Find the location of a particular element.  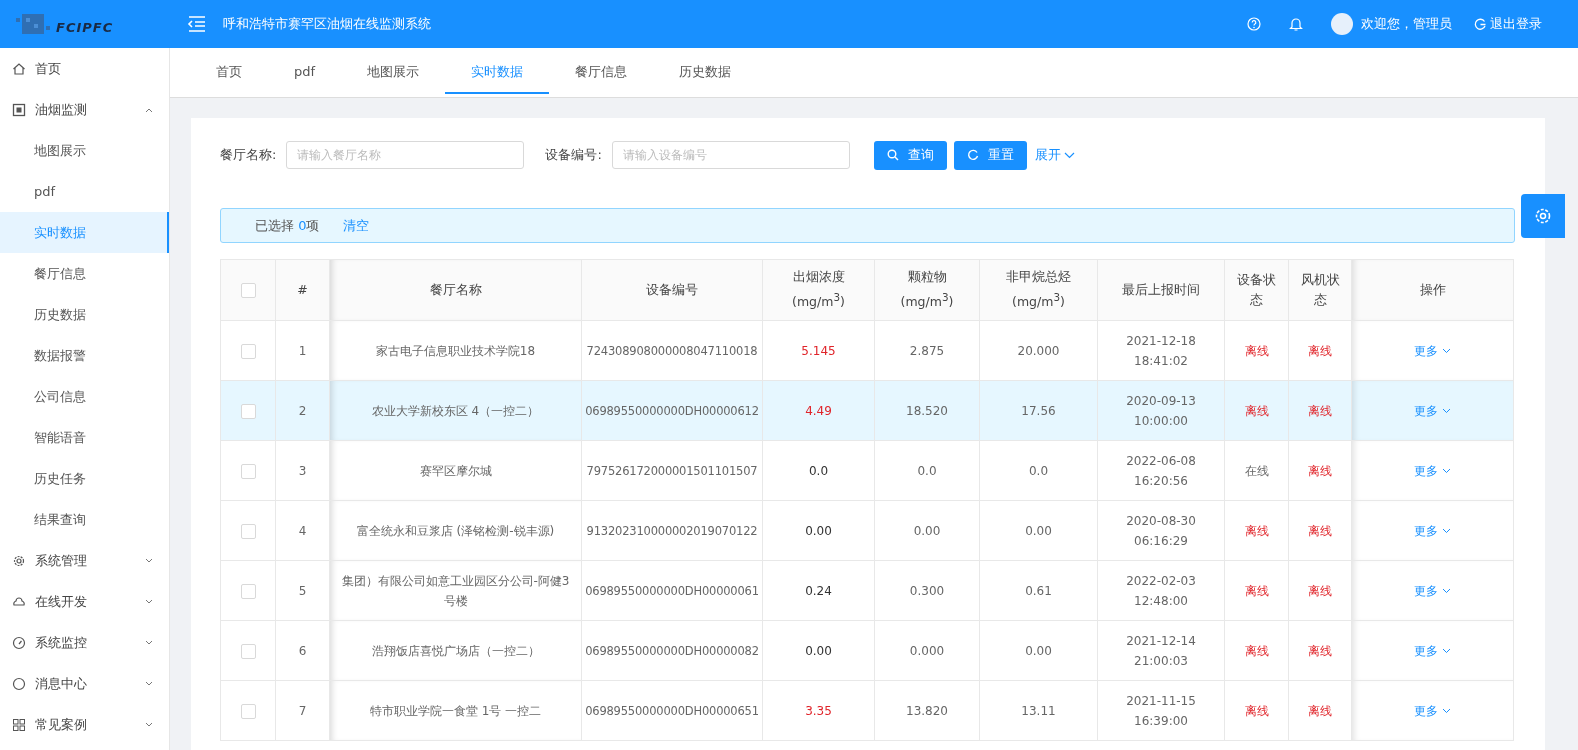

menu-item: 系统管理 is located at coordinates (84, 560).